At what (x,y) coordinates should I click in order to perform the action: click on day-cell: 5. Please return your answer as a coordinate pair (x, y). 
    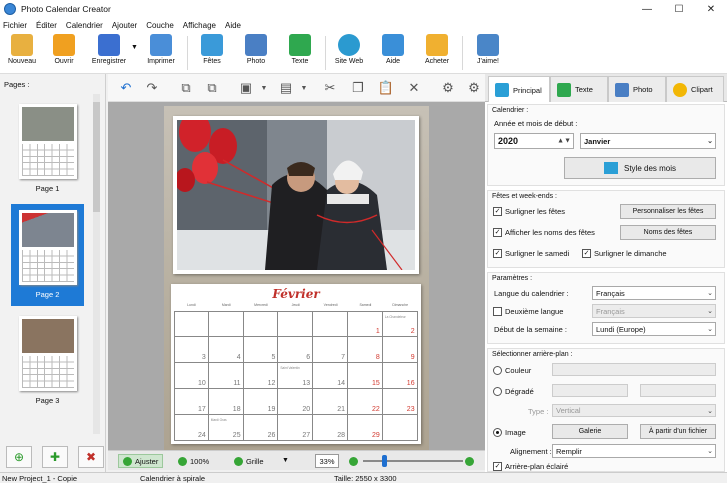
    Looking at the image, I should click on (261, 350).